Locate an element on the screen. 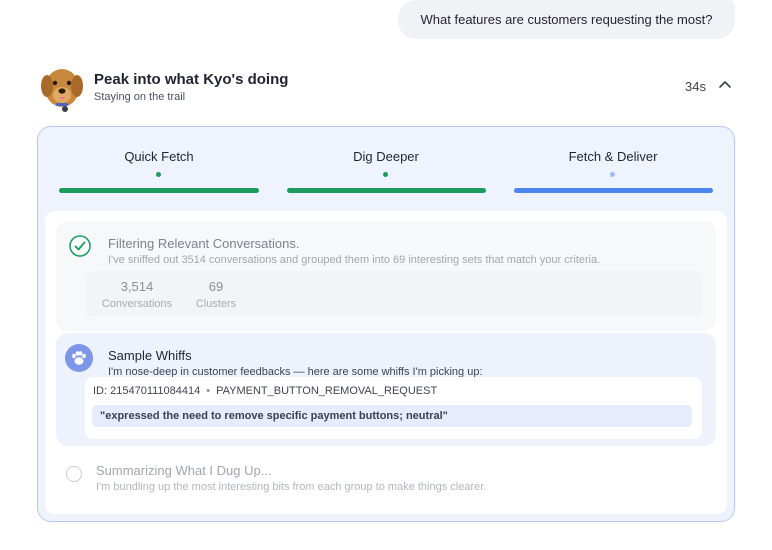  stat-conversations: 3,514 Conversations is located at coordinates (137, 294).